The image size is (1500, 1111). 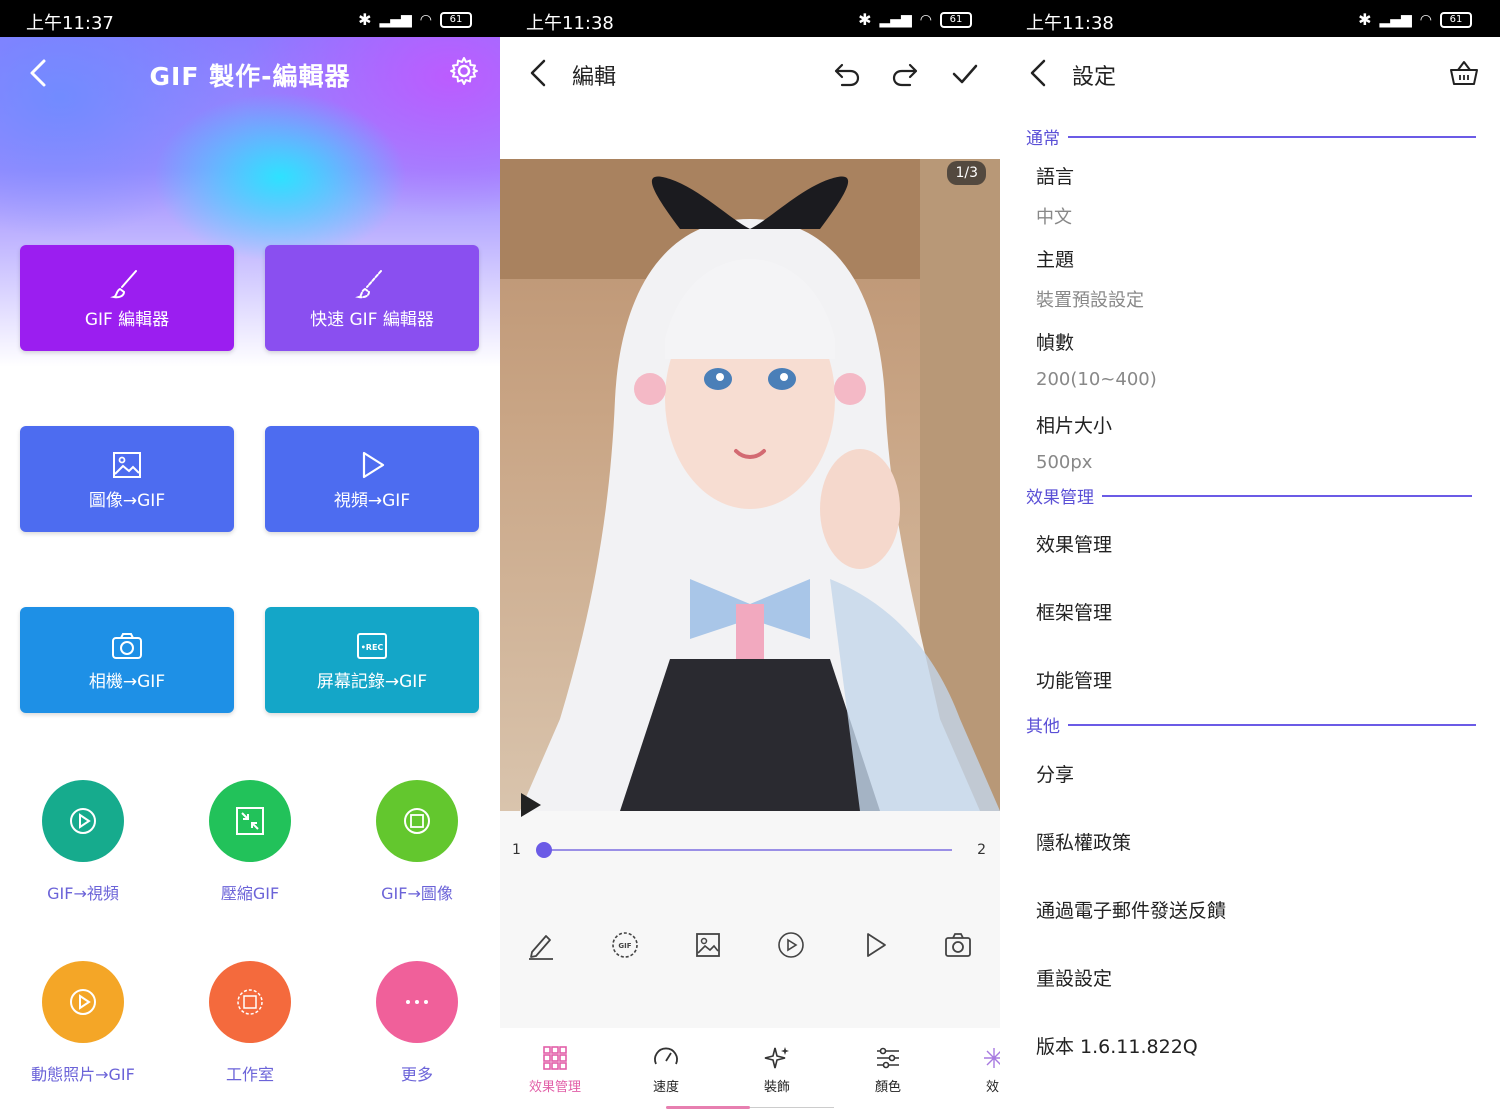 I want to click on setting-effect-manage: 效果管理, so click(x=1074, y=543).